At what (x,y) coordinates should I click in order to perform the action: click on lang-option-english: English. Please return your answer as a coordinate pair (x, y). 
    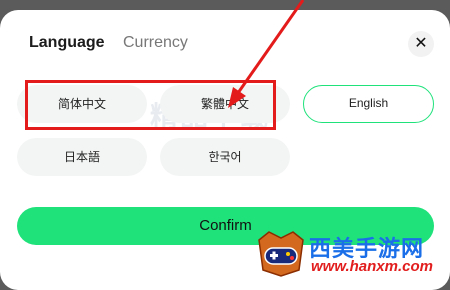
    Looking at the image, I should click on (368, 104).